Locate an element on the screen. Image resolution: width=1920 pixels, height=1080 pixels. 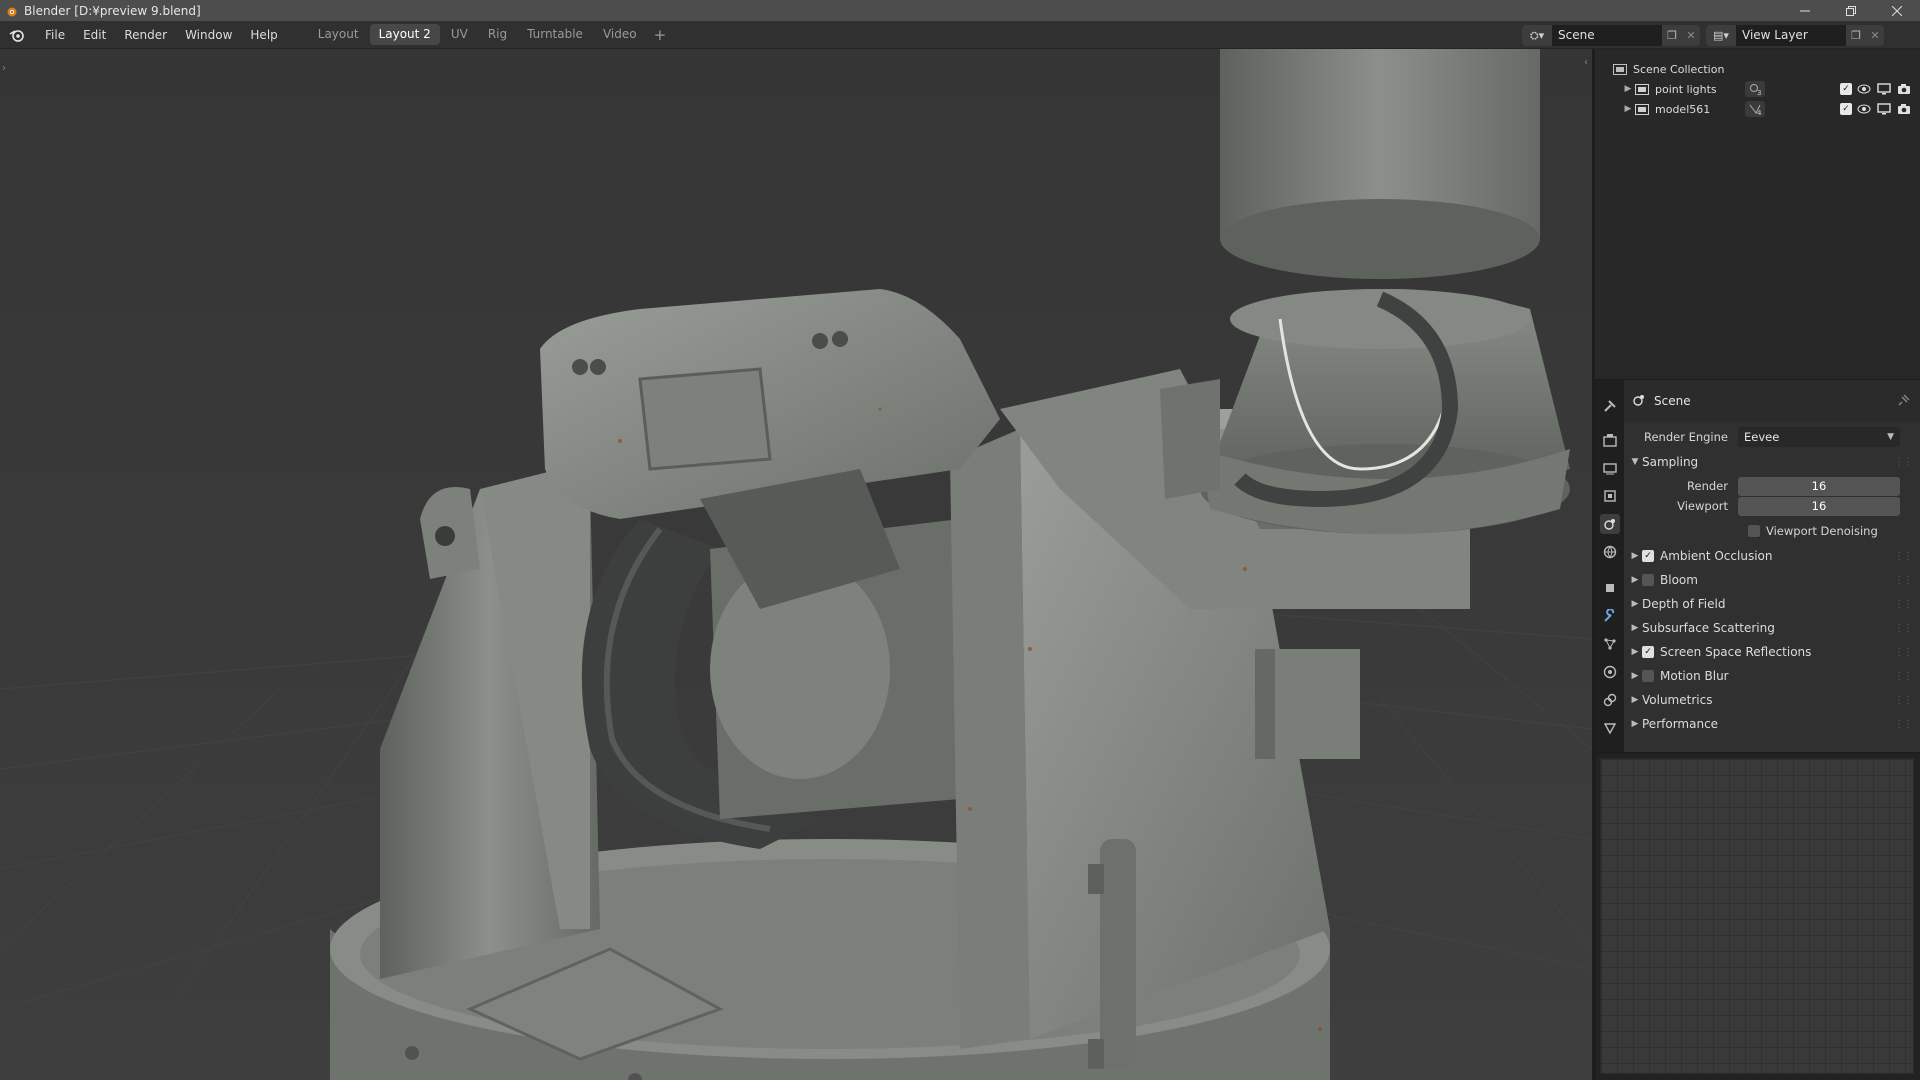
render-engine-row: Render Engine Eevee ▼ is located at coordinates (1772, 437).